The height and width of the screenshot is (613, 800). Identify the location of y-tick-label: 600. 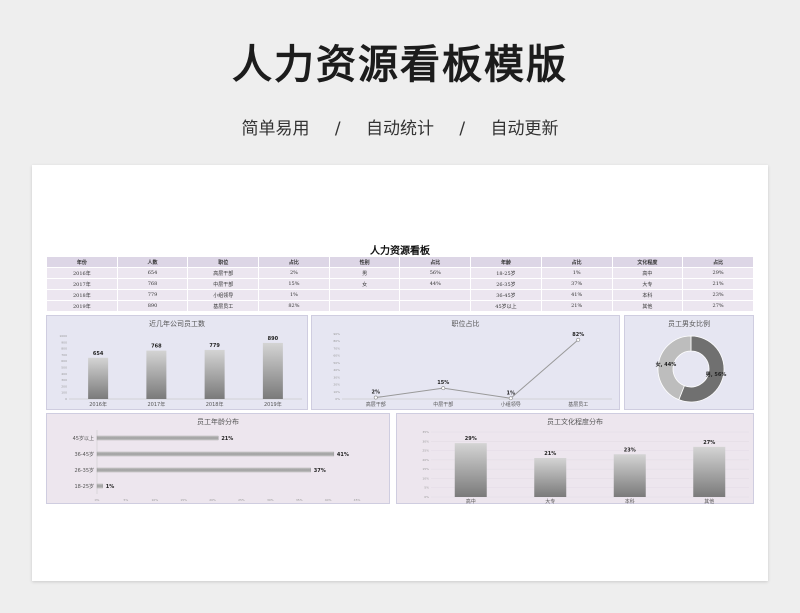
(64, 361).